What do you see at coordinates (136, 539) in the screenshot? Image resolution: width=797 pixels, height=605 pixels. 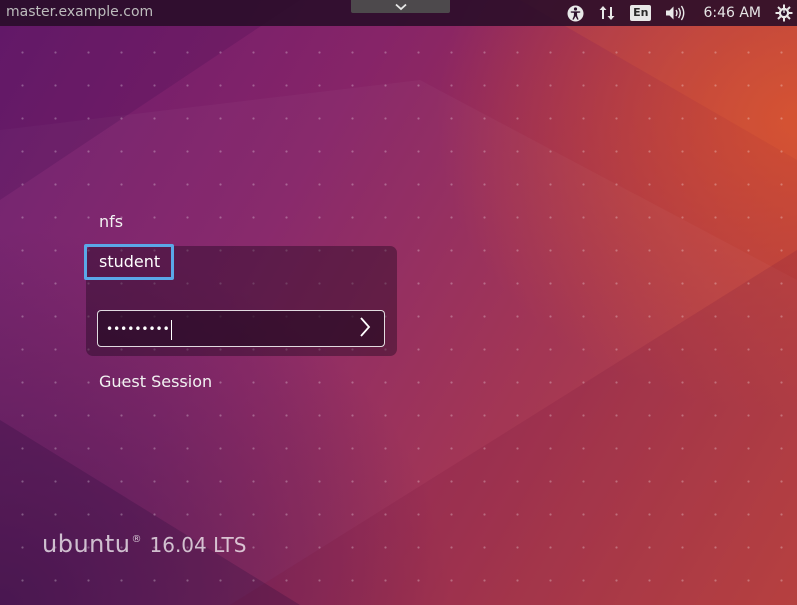 I see `registered-mark: ®` at bounding box center [136, 539].